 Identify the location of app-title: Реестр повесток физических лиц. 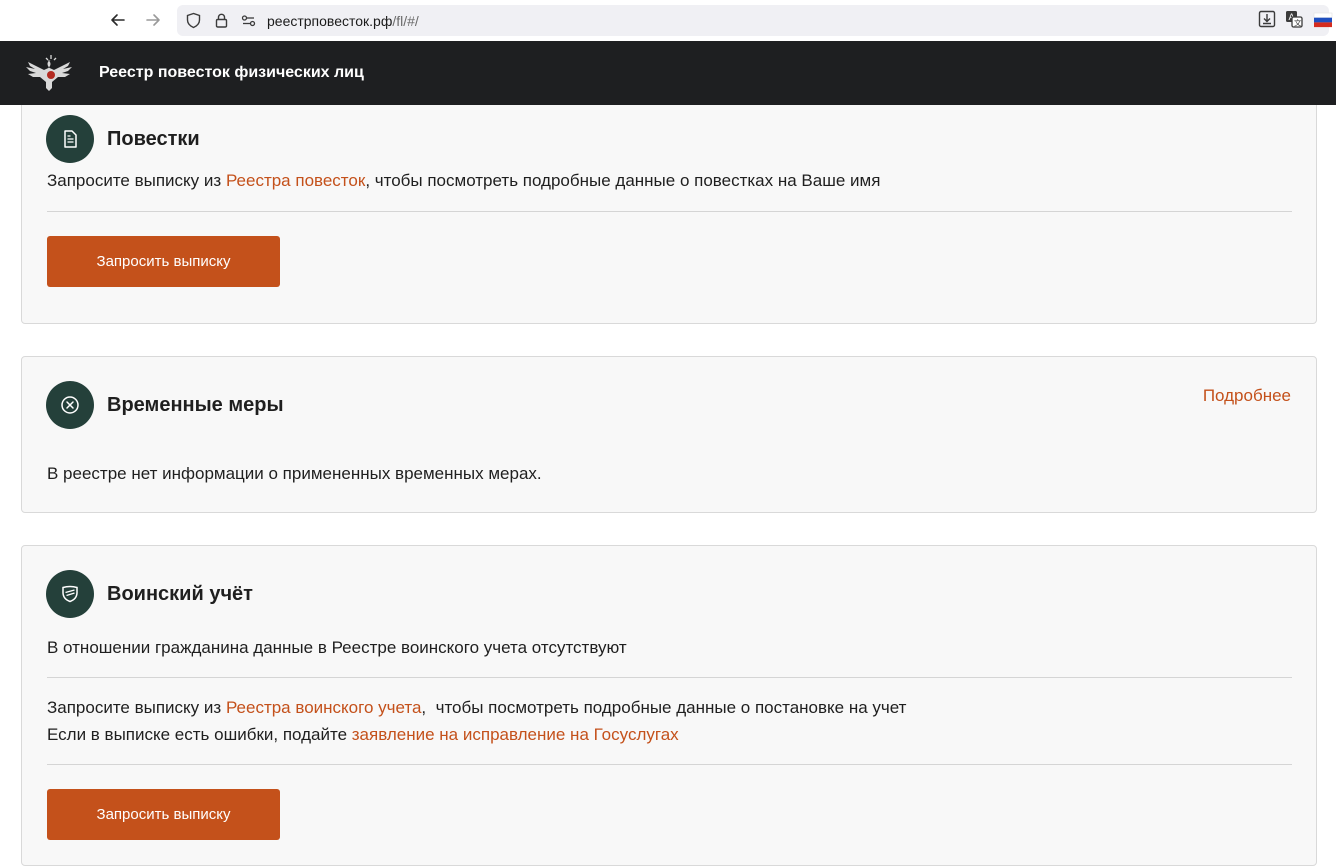
(231, 72).